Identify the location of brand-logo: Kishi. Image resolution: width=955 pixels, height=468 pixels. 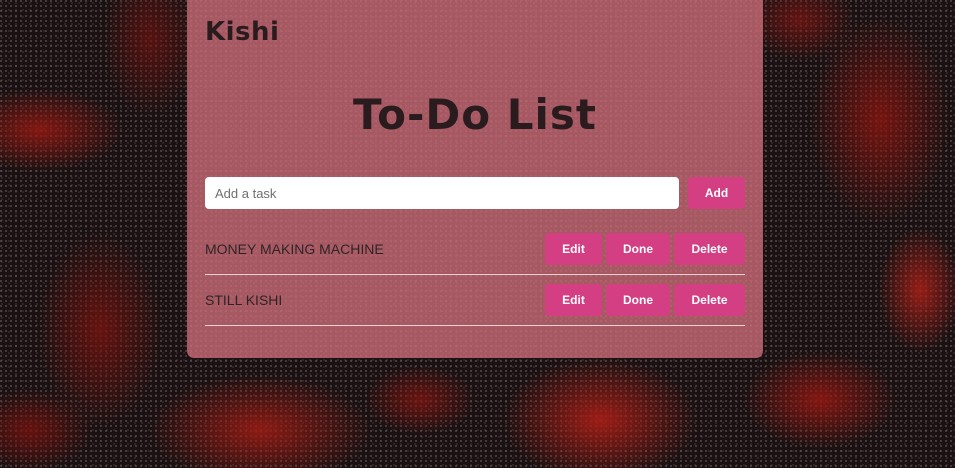
(242, 32).